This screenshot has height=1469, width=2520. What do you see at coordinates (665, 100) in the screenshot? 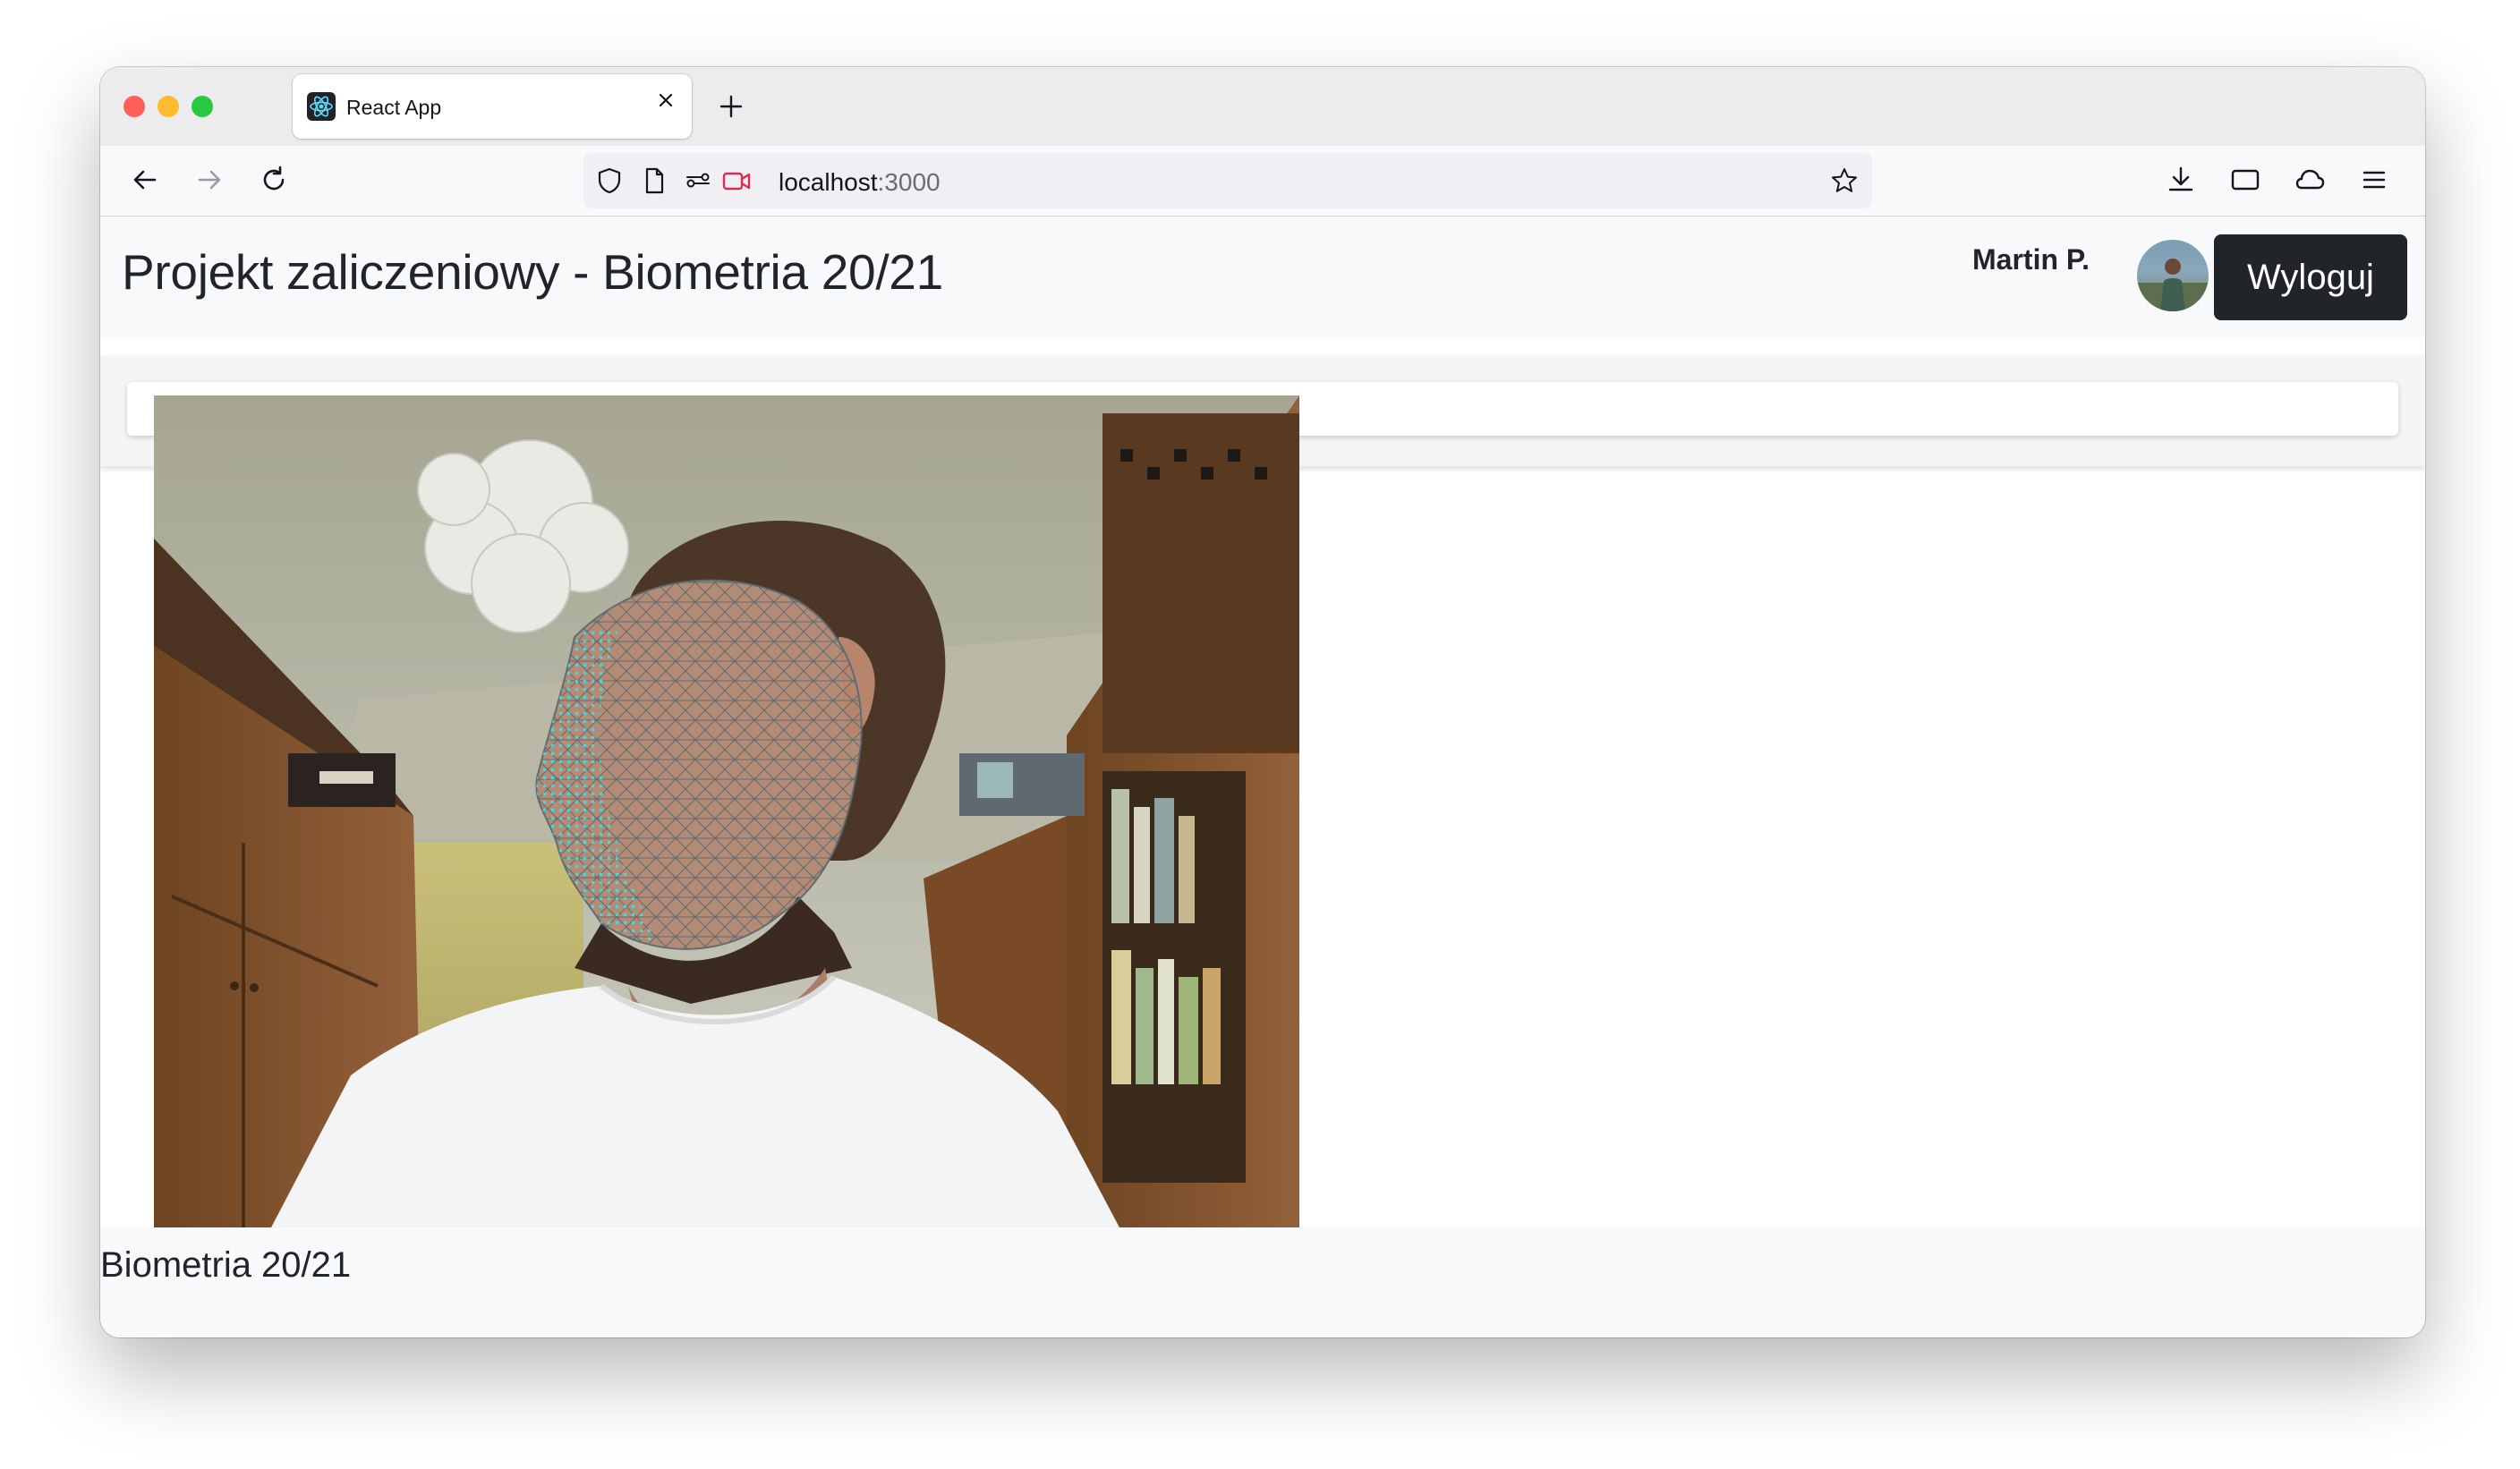
I see `close-tab-icon` at bounding box center [665, 100].